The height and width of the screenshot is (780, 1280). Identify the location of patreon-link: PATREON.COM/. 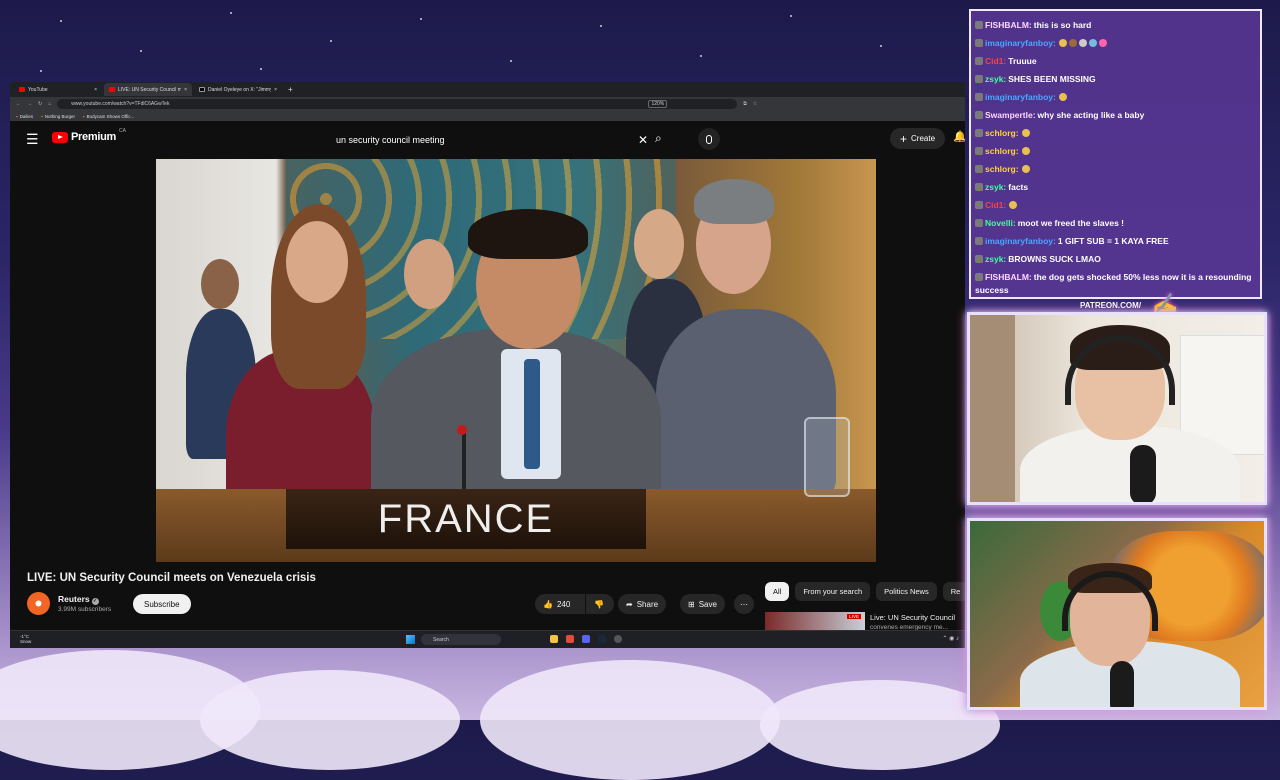
(1111, 305).